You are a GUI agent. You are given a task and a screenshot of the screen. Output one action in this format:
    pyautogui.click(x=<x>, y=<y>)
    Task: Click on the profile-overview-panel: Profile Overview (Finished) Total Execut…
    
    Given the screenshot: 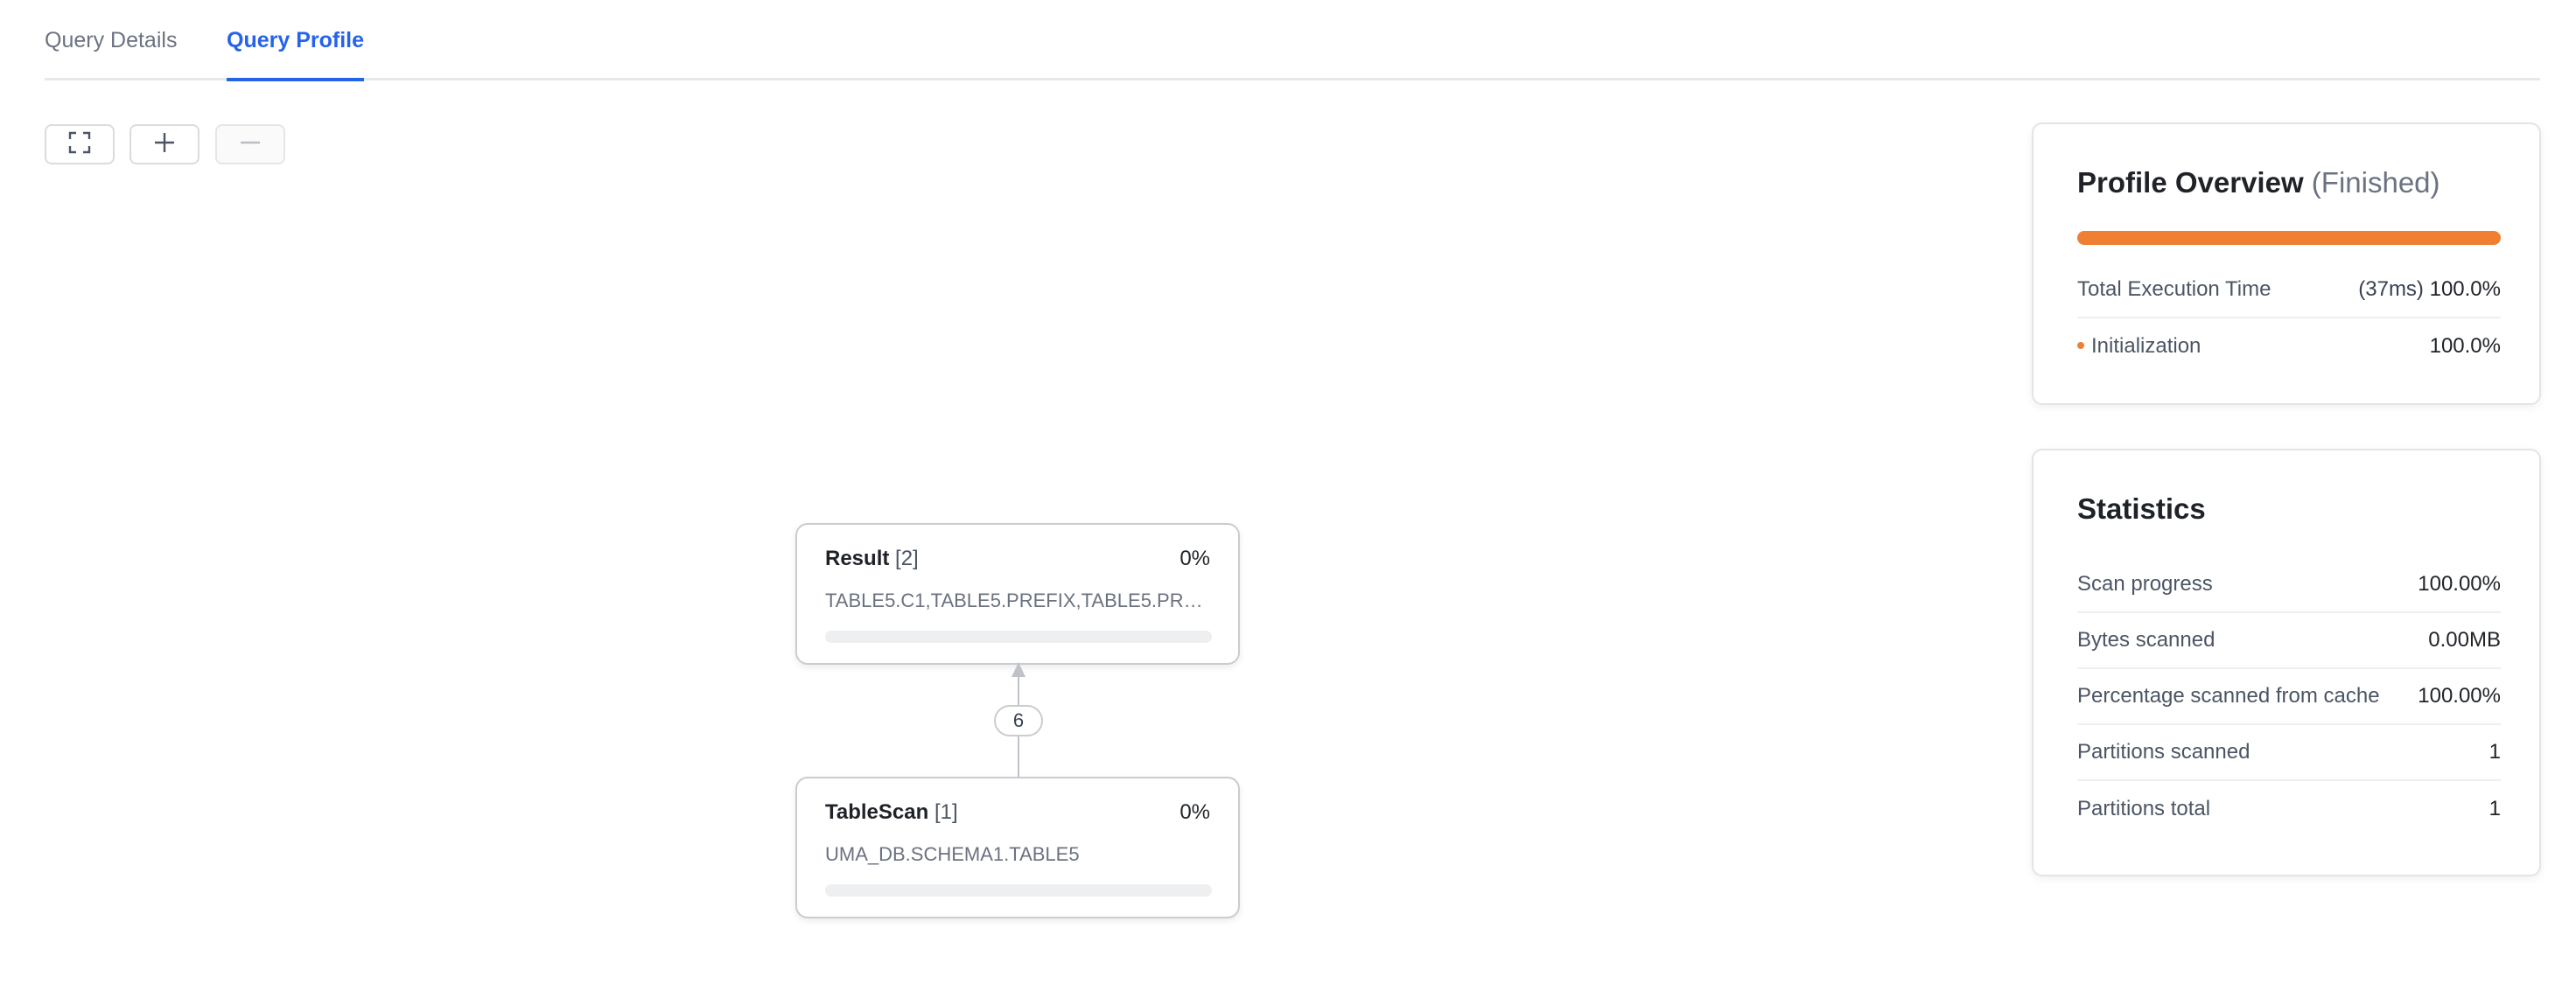 What is the action you would take?
    pyautogui.click(x=2286, y=263)
    